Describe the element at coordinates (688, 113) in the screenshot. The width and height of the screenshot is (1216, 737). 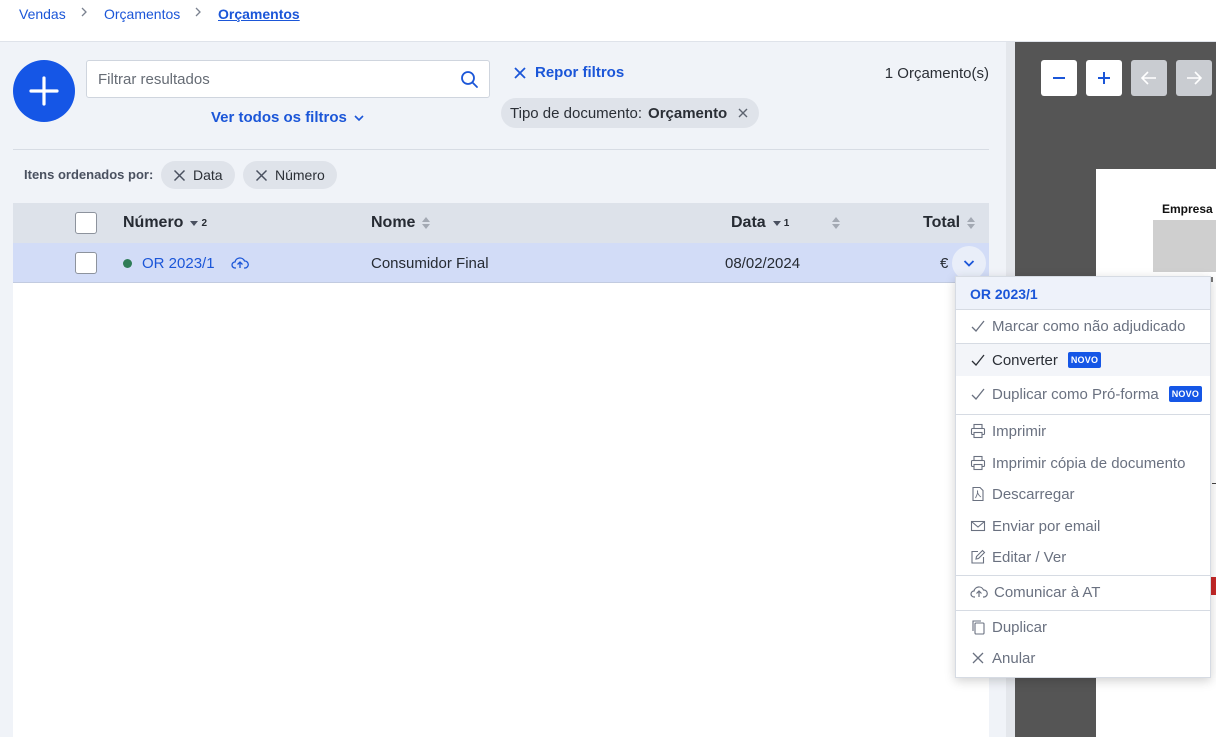
I see `doc-type-chip-value: Orçamento` at that location.